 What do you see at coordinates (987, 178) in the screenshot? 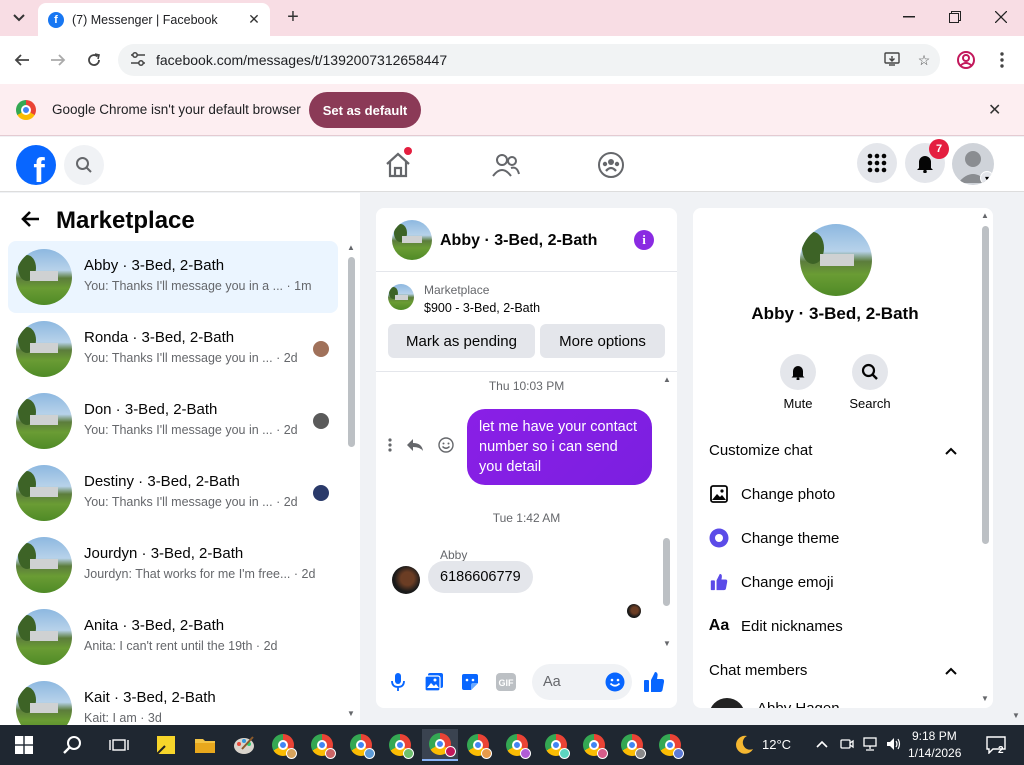
I see `account-chevron-icon: ▾` at bounding box center [987, 178].